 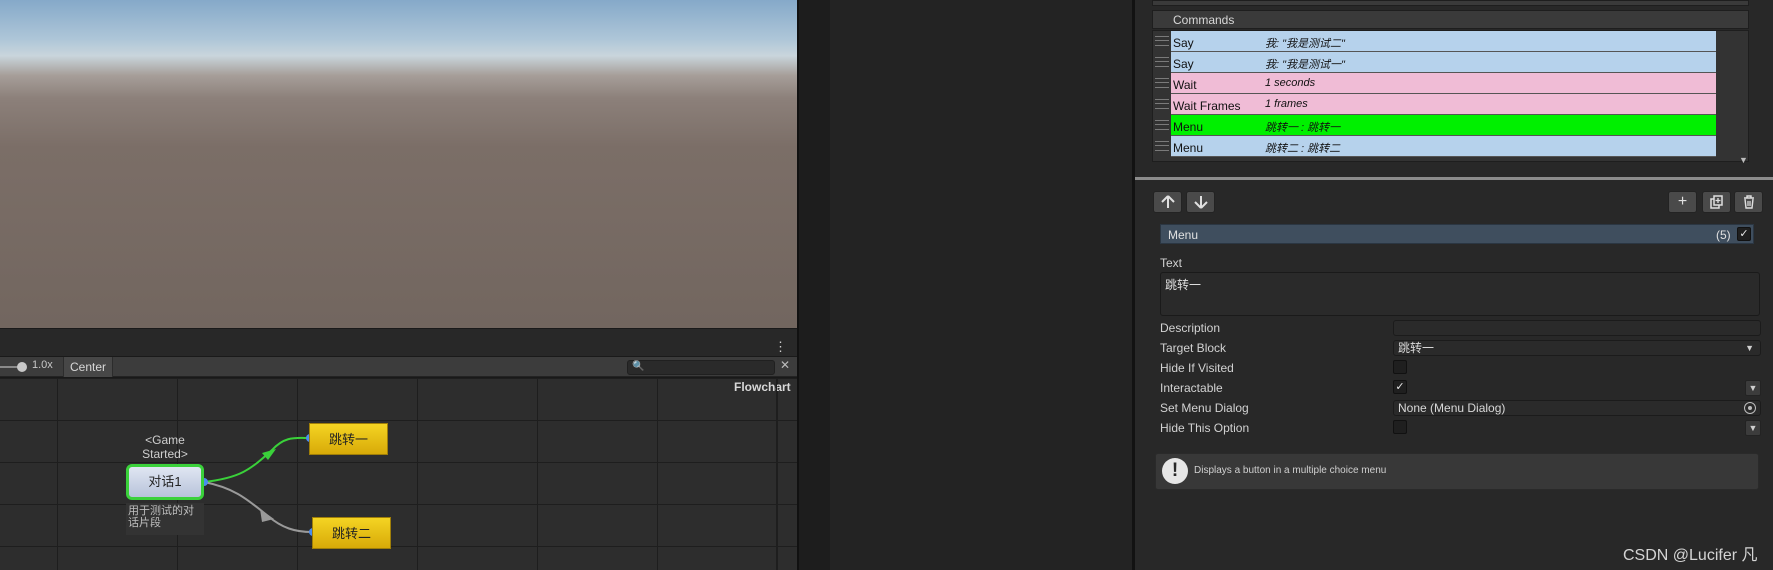 I want to click on command-row-selected: Menu 跳转一 : 跳转一, so click(x=1451, y=125).